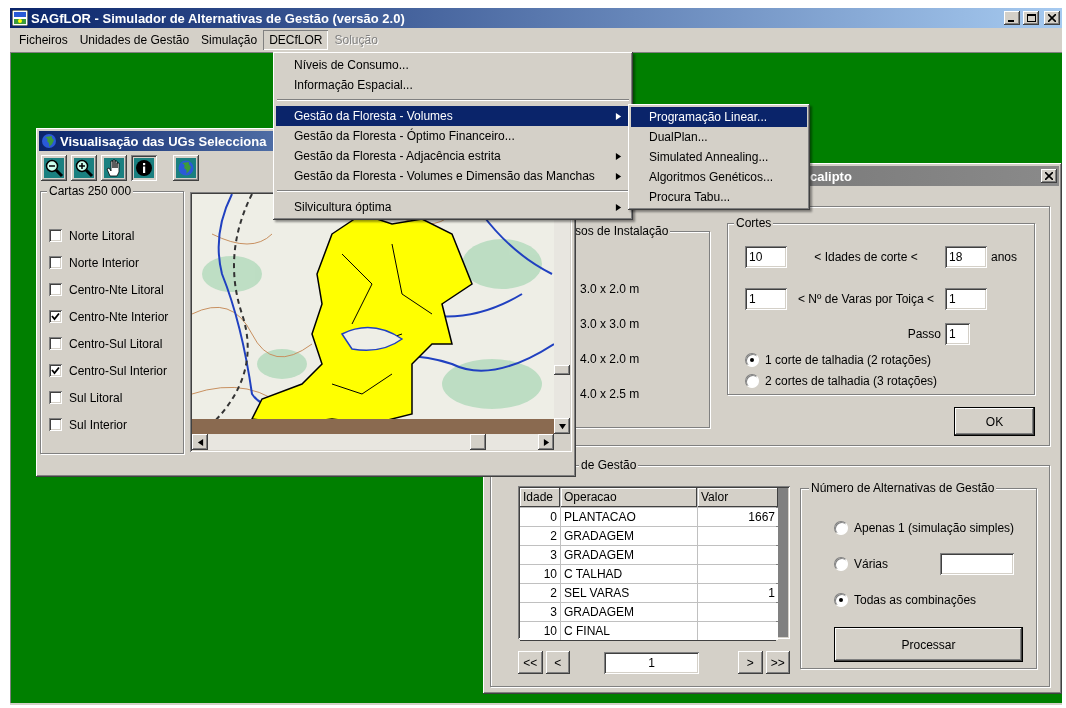  Describe the element at coordinates (557, 662) in the screenshot. I see `previous-page-button: <` at that location.